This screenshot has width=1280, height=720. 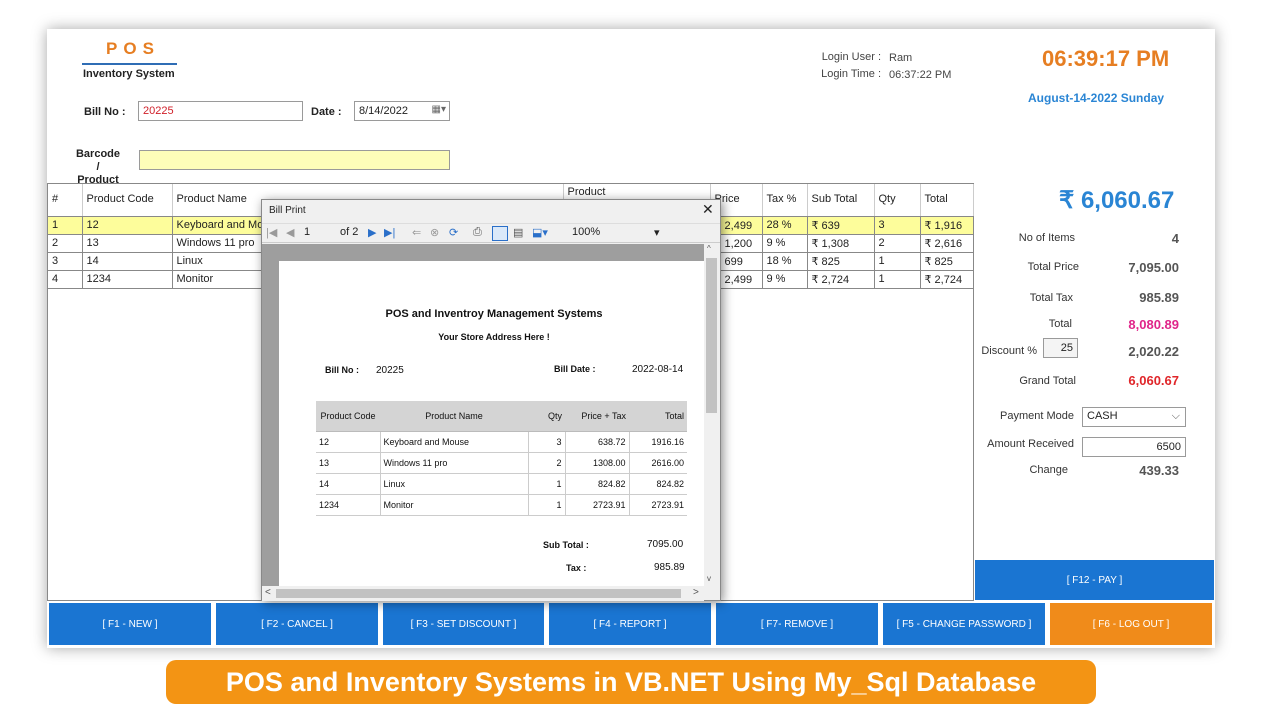 What do you see at coordinates (348, 484) in the screenshot?
I see `report-cell-code: 14` at bounding box center [348, 484].